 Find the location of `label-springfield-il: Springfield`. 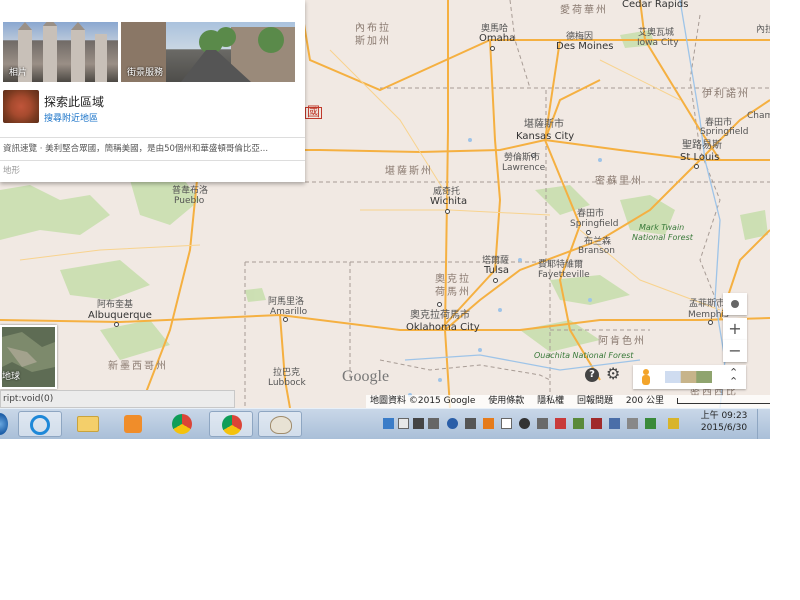

label-springfield-il: Springfield is located at coordinates (724, 132).